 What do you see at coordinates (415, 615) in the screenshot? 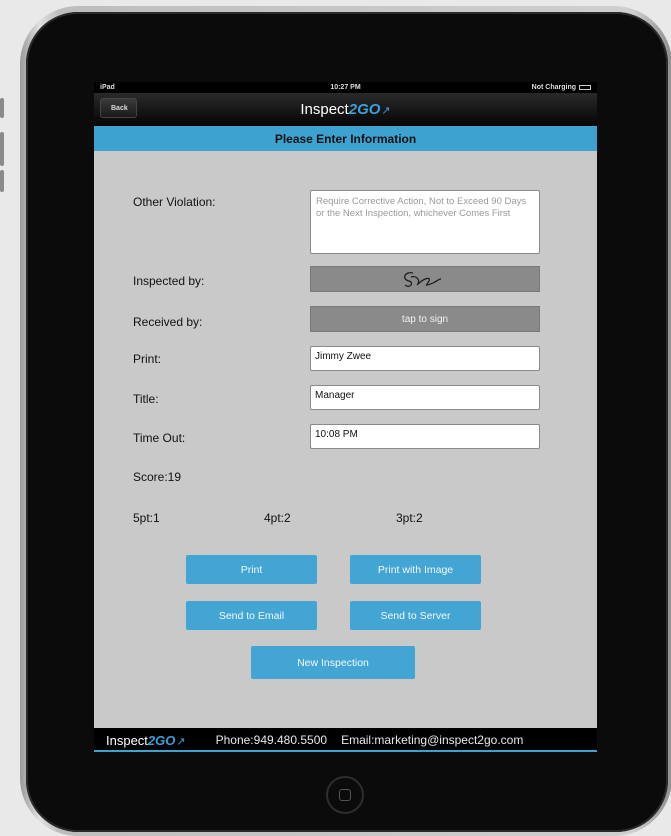
I see `send-to-server-button: Send to Server` at bounding box center [415, 615].